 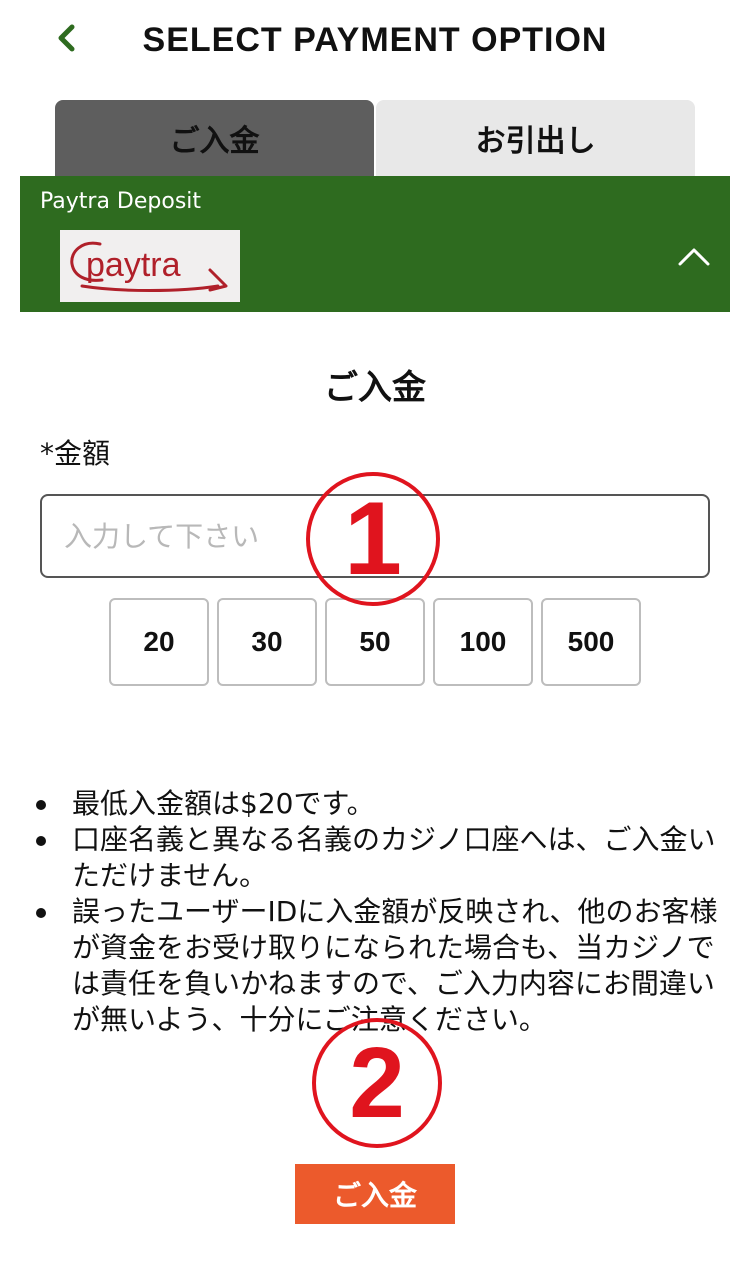 What do you see at coordinates (121, 201) in the screenshot?
I see `payment-method-name: Paytra Deposit` at bounding box center [121, 201].